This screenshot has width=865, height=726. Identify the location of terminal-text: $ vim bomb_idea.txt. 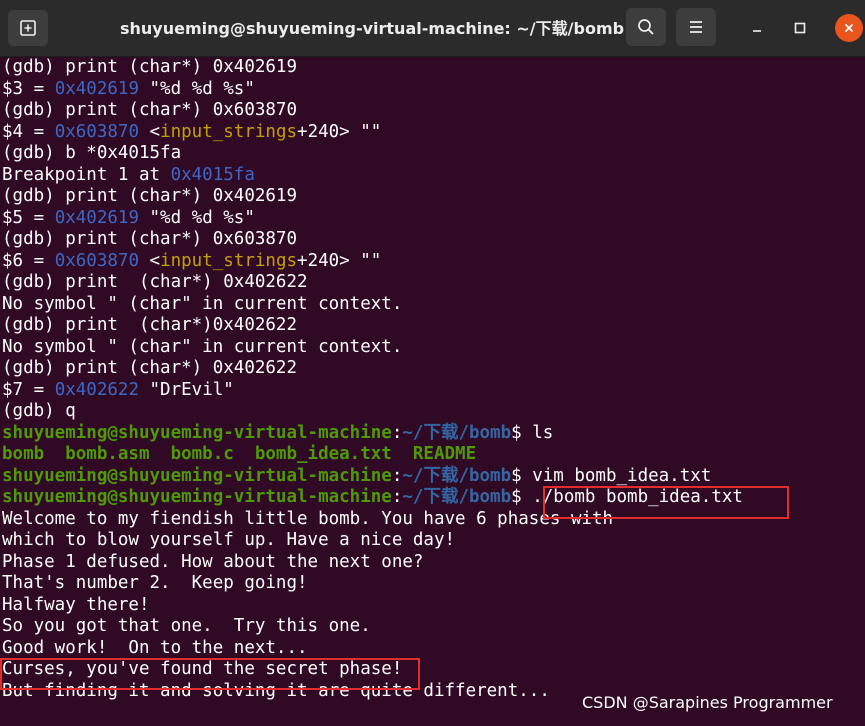
(611, 475).